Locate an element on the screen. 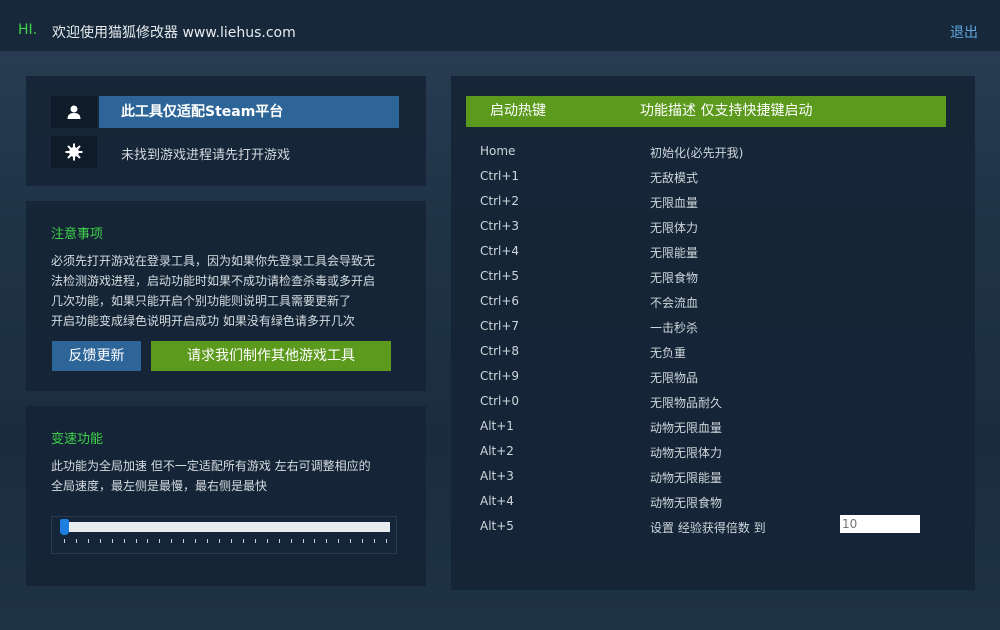  hotkey-key: Alt+4 is located at coordinates (497, 501).